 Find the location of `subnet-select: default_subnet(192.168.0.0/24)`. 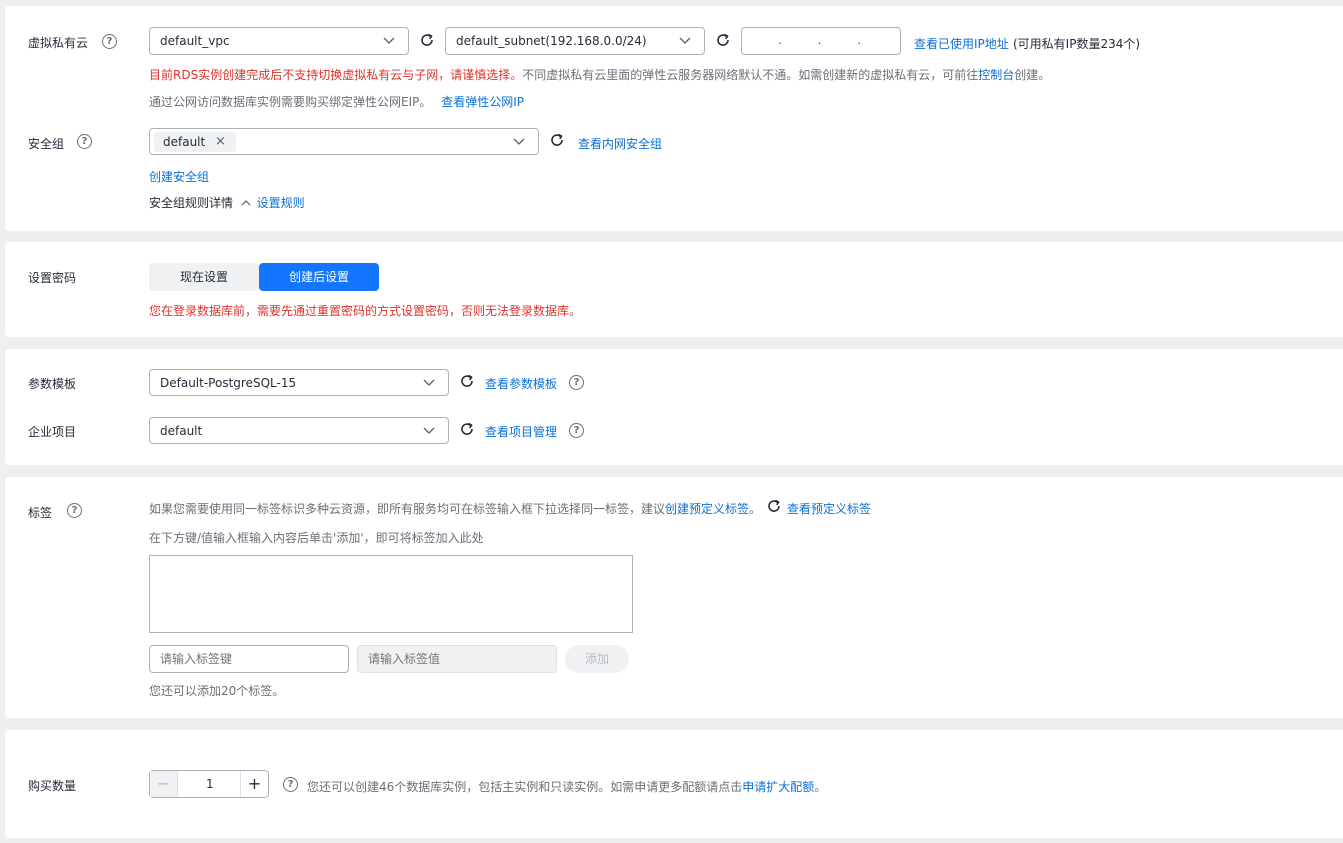

subnet-select: default_subnet(192.168.0.0/24) is located at coordinates (575, 41).